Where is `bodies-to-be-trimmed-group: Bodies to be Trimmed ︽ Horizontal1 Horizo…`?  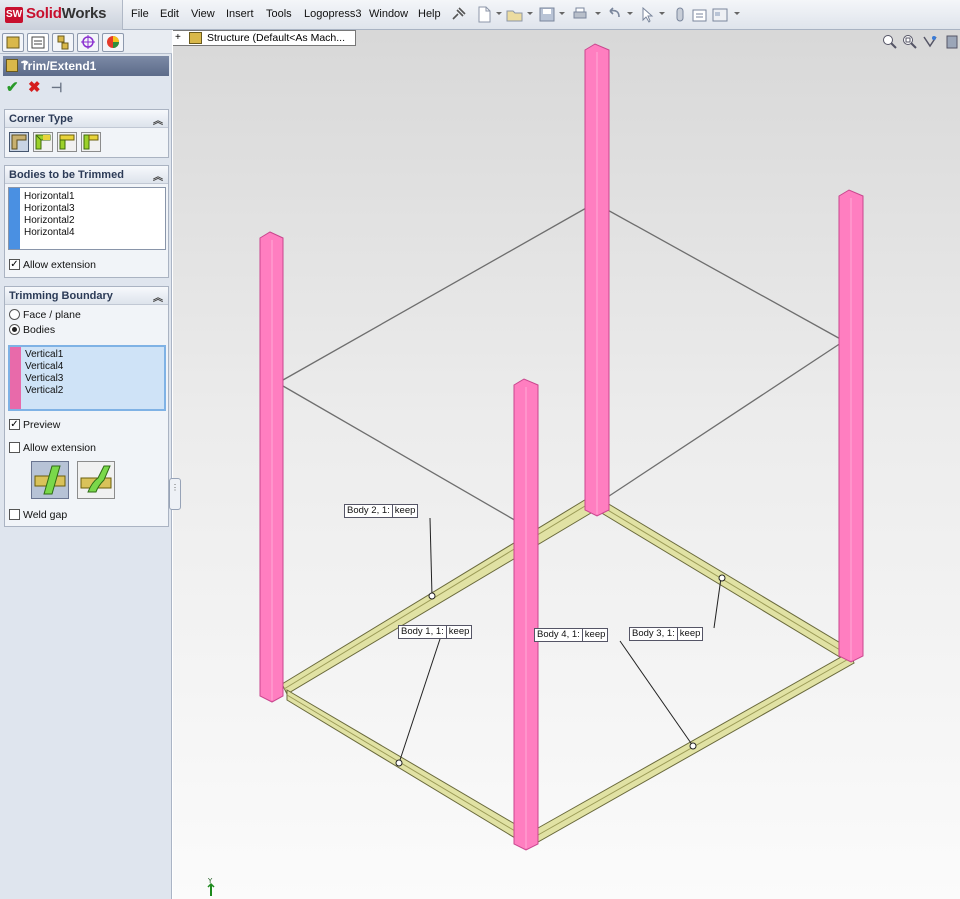
bodies-to-be-trimmed-group: Bodies to be Trimmed ︽ Horizontal1 Horizo… is located at coordinates (86, 221).